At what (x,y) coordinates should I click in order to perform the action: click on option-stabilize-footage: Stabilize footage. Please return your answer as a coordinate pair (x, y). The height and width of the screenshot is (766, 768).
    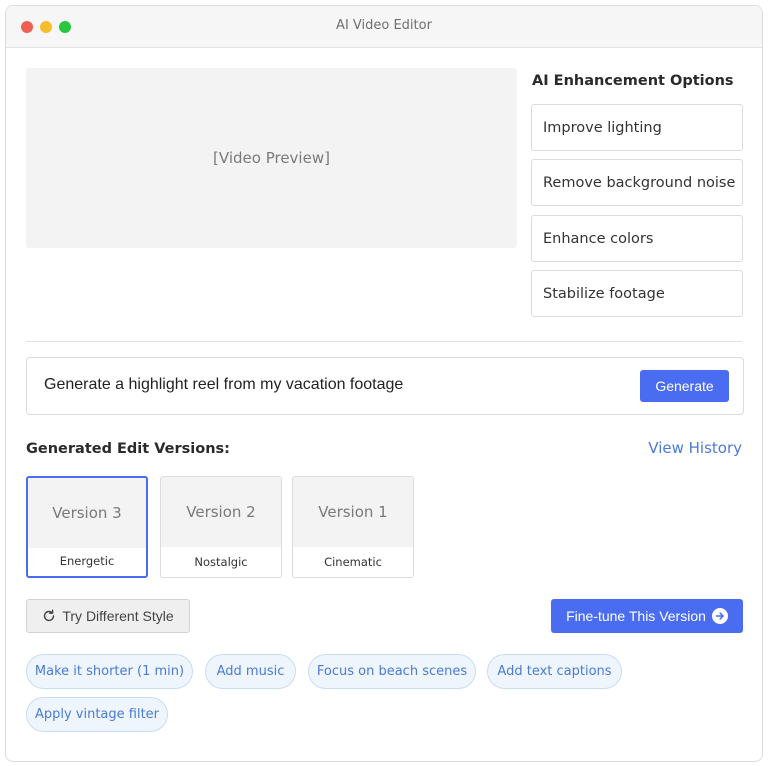
    Looking at the image, I should click on (637, 293).